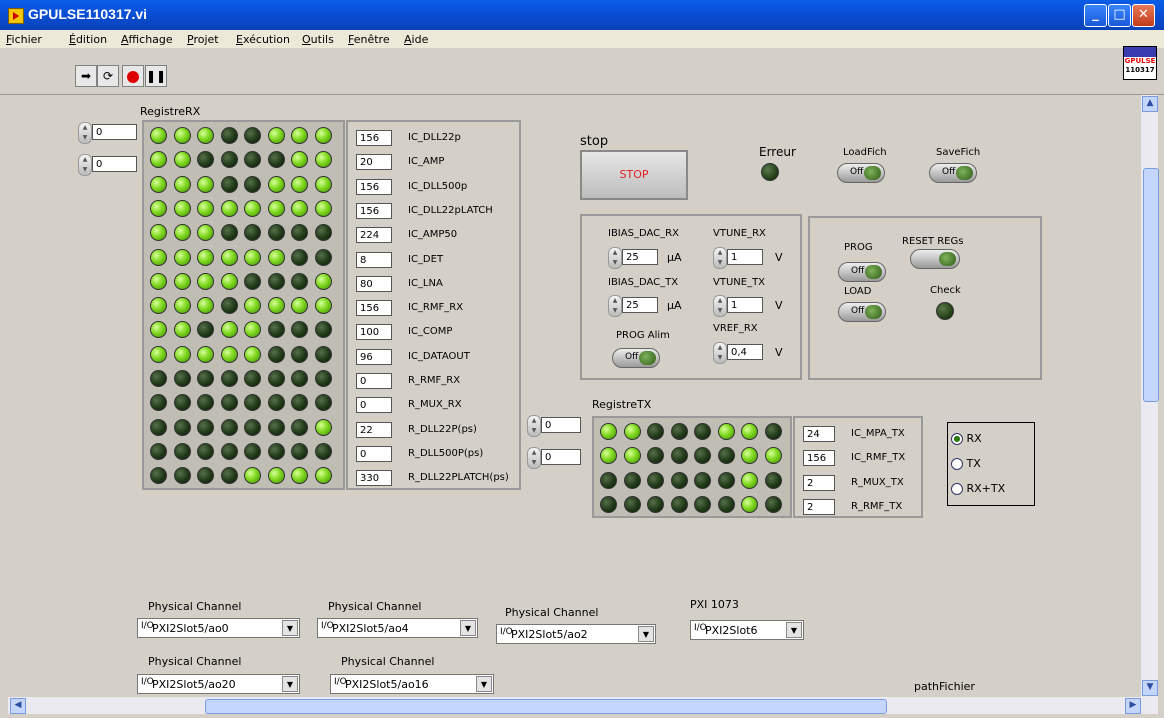  Describe the element at coordinates (966, 463) in the screenshot. I see `radio-tx: TX` at that location.